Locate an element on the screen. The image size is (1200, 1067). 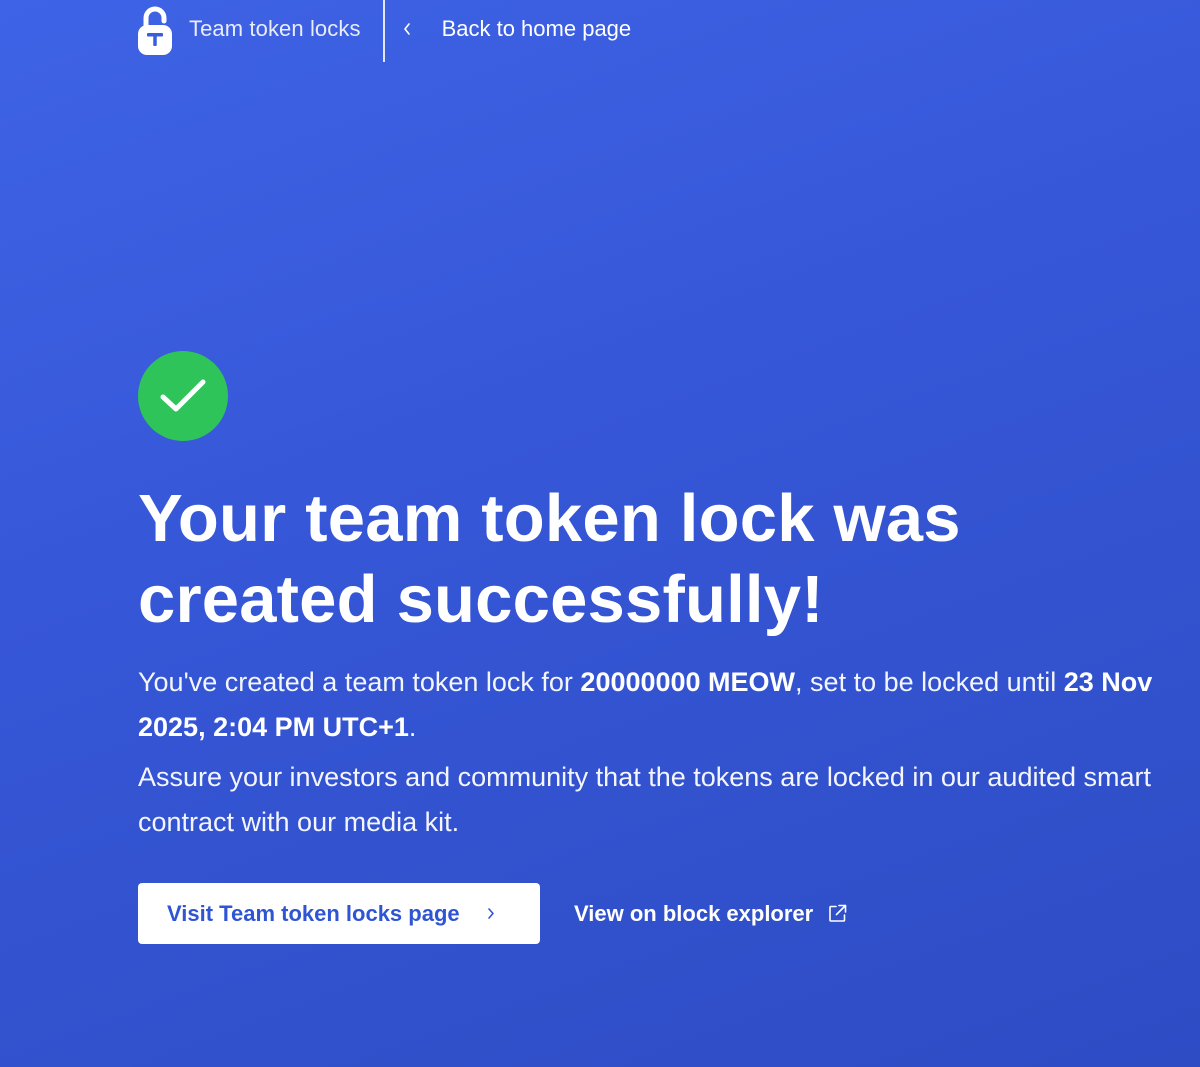
success-badge is located at coordinates (183, 396).